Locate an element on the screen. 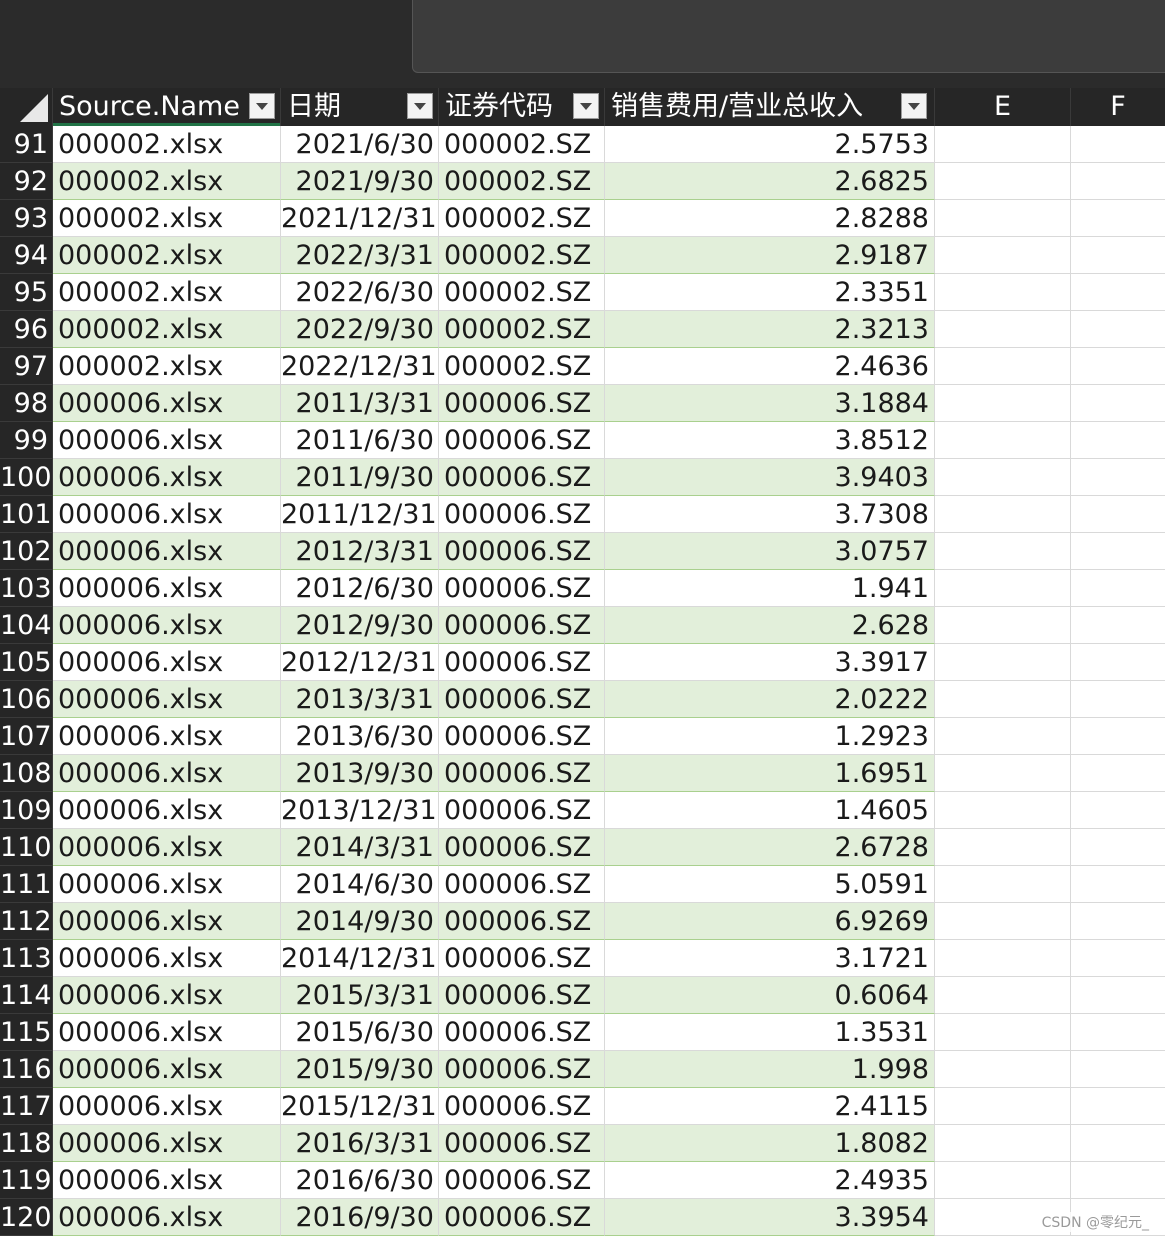  cell-sales-expense-ratio: 3.3917 is located at coordinates (770, 662).